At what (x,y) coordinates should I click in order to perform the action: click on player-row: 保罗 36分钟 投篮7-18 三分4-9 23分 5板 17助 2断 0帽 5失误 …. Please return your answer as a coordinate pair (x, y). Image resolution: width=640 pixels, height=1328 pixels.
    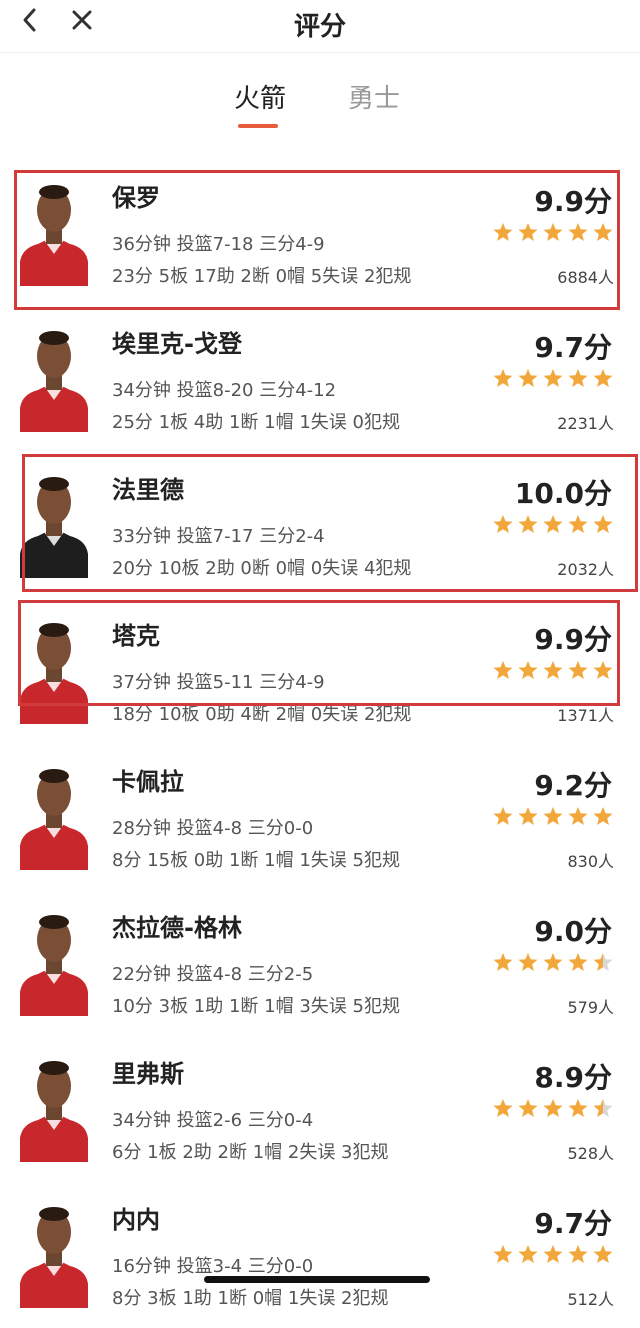
    Looking at the image, I should click on (320, 235).